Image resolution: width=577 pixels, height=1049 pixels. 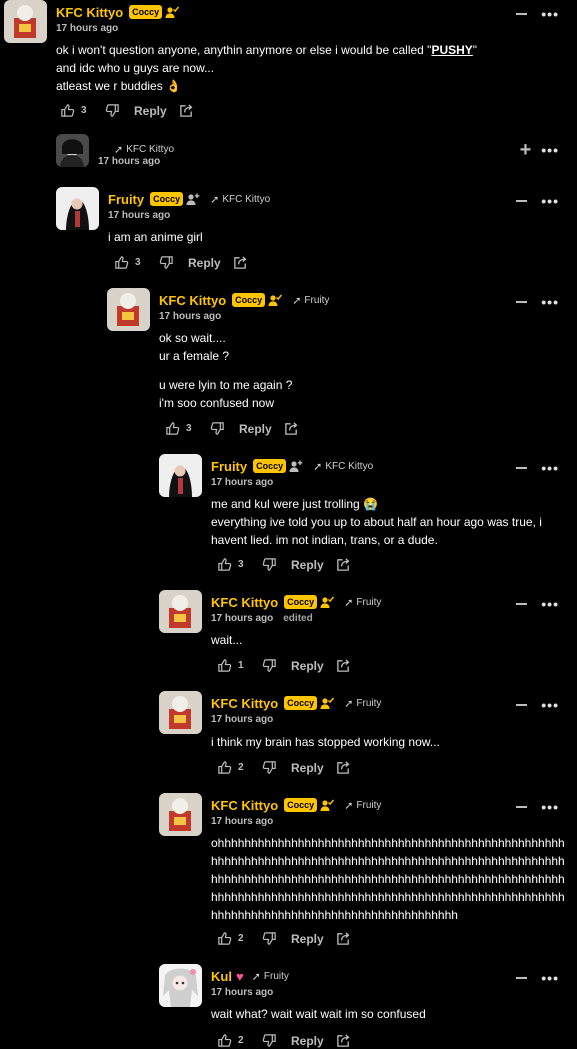 What do you see at coordinates (221, 976) in the screenshot?
I see `author-name: Kul` at bounding box center [221, 976].